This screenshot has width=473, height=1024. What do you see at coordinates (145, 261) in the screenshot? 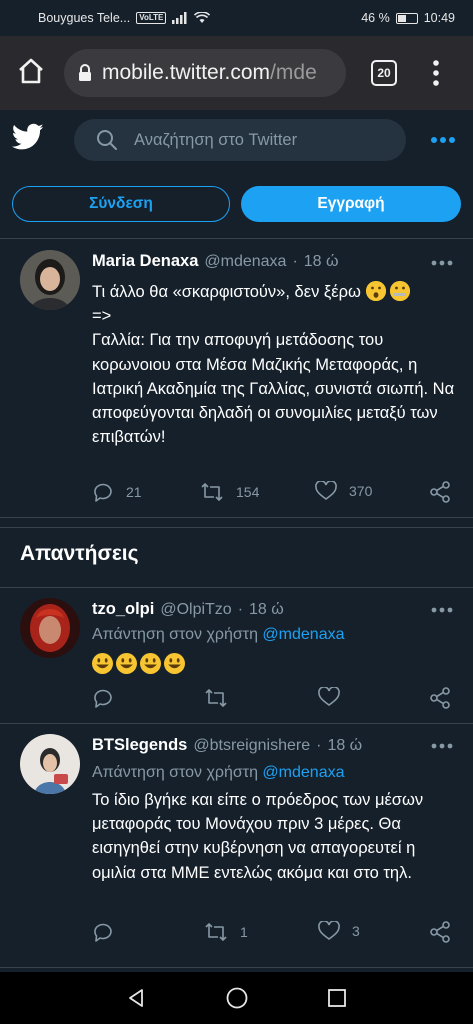
I see `author-name: Maria Denaxa` at bounding box center [145, 261].